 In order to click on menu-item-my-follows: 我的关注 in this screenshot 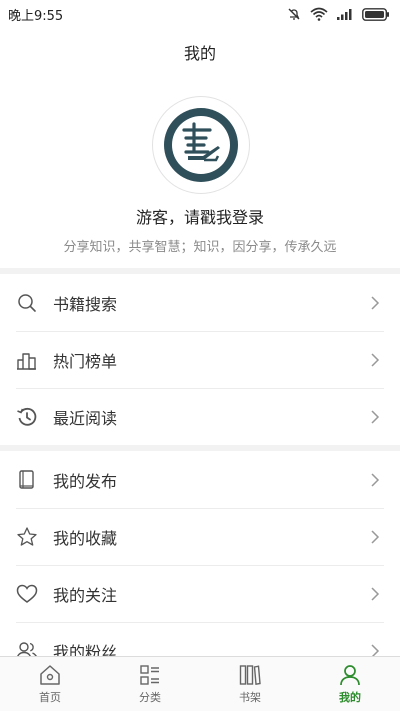, I will do `click(200, 593)`.